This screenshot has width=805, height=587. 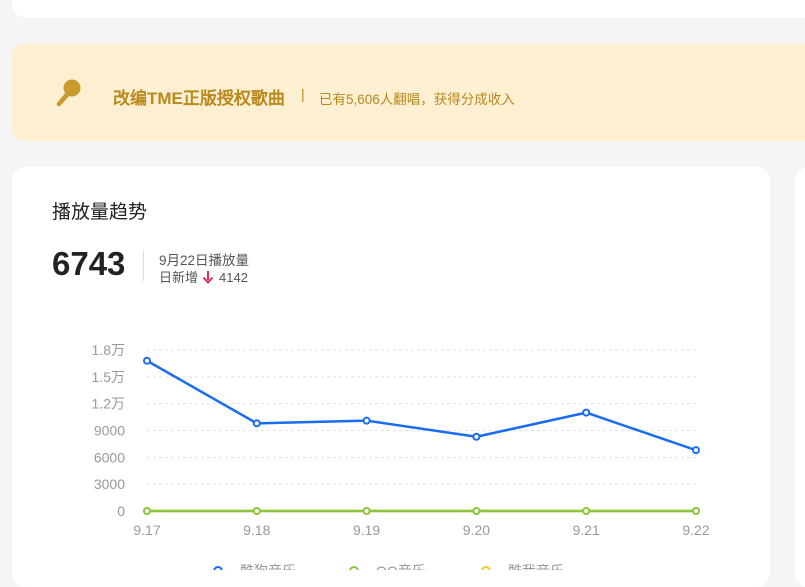 I want to click on y-tick-label: 3000, so click(x=109, y=484).